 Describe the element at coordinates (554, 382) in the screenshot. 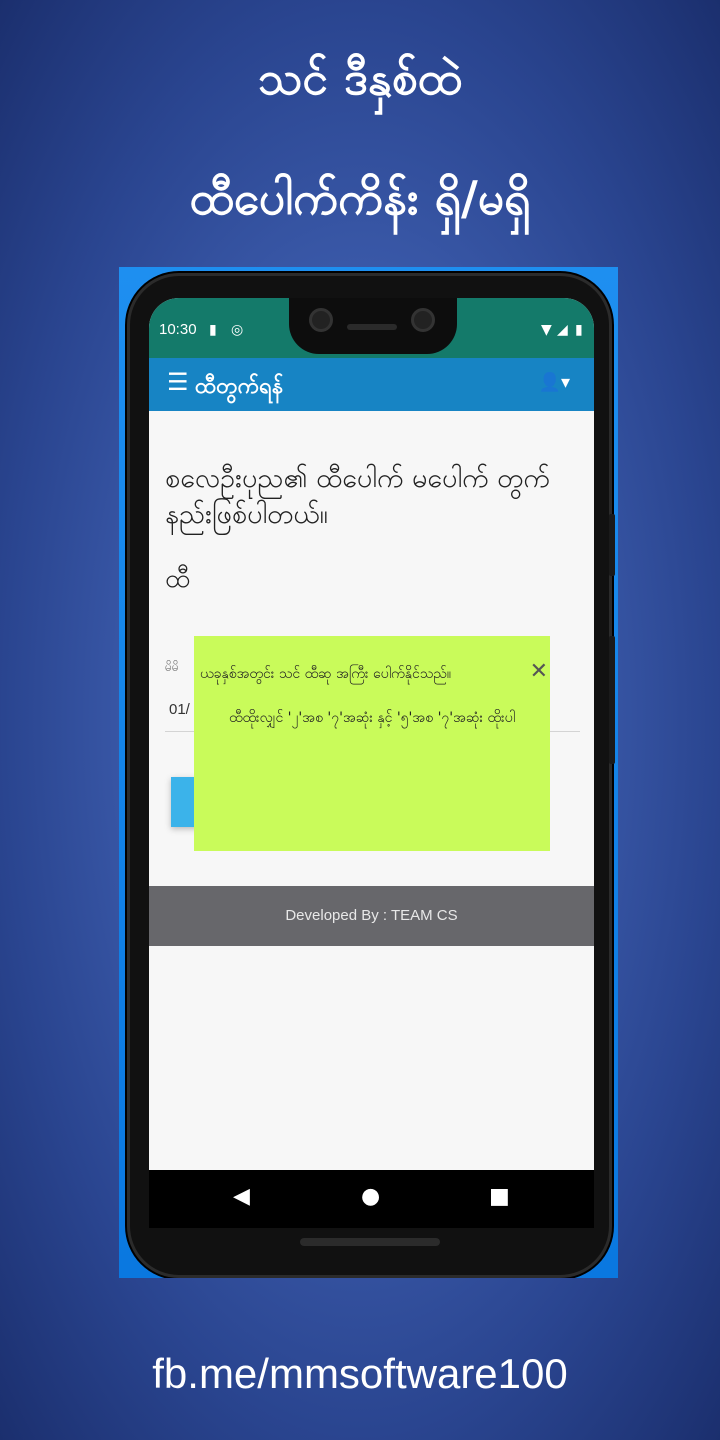

I see `user-icon: 👤▾` at that location.